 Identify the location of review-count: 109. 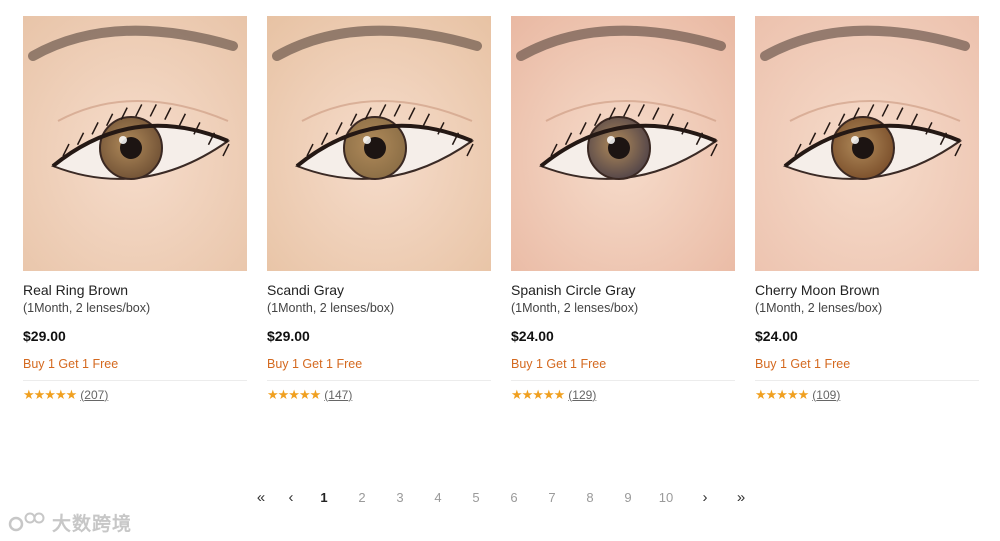
(826, 395).